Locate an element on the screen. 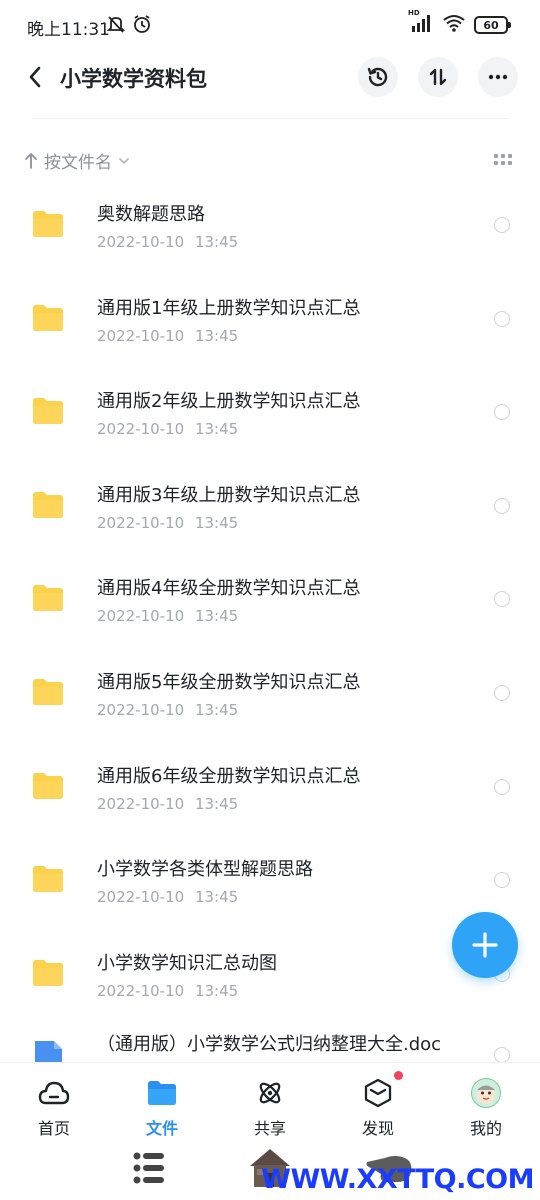  nav-discover: 发现 is located at coordinates (378, 1100).